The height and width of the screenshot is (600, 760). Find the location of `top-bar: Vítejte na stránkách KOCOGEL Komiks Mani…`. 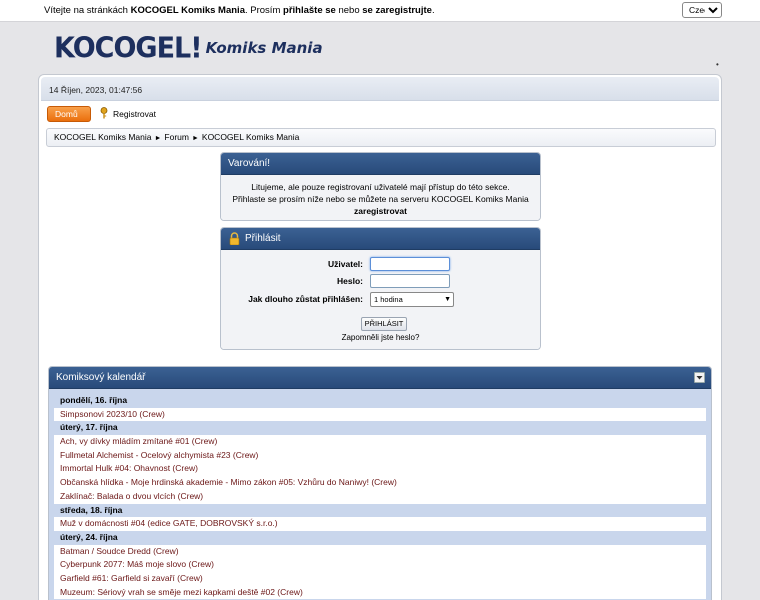

top-bar: Vítejte na stránkách KOCOGEL Komiks Mani… is located at coordinates (380, 11).